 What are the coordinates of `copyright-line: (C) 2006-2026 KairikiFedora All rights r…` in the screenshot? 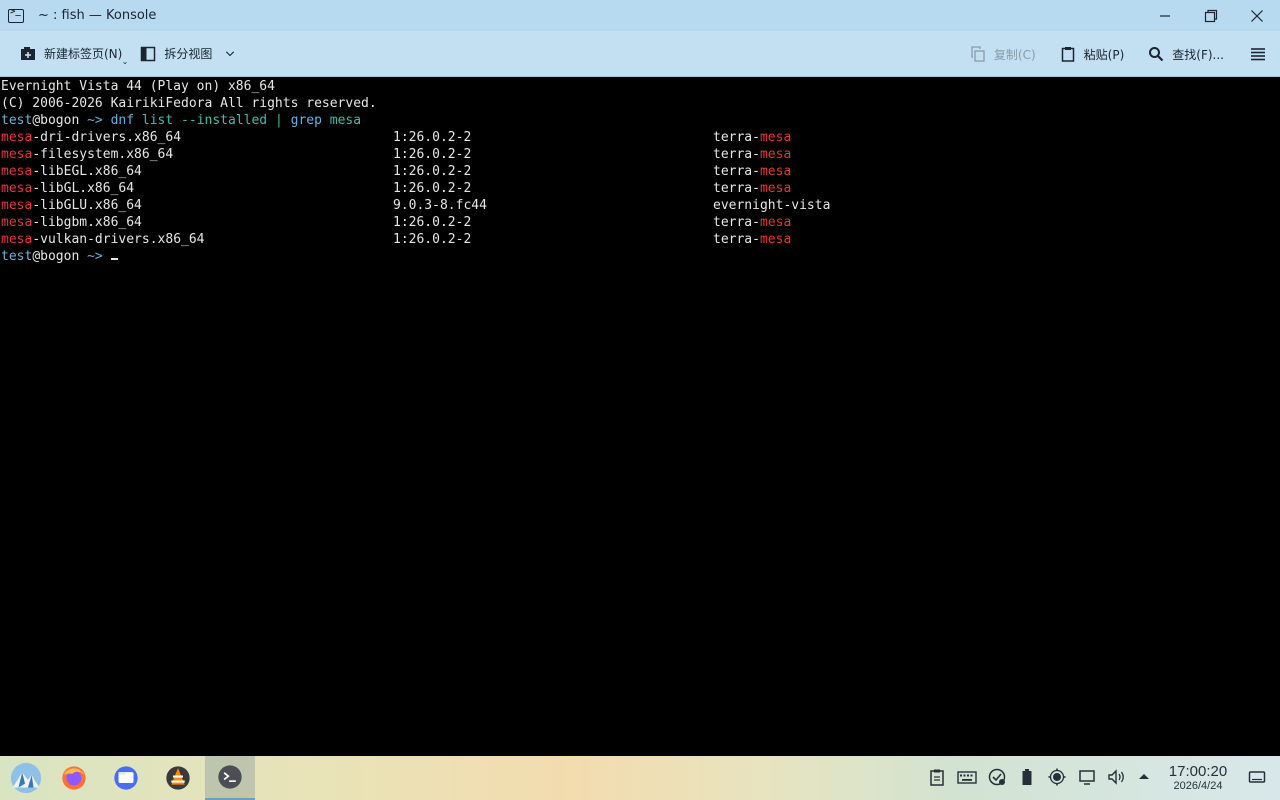 It's located at (189, 103).